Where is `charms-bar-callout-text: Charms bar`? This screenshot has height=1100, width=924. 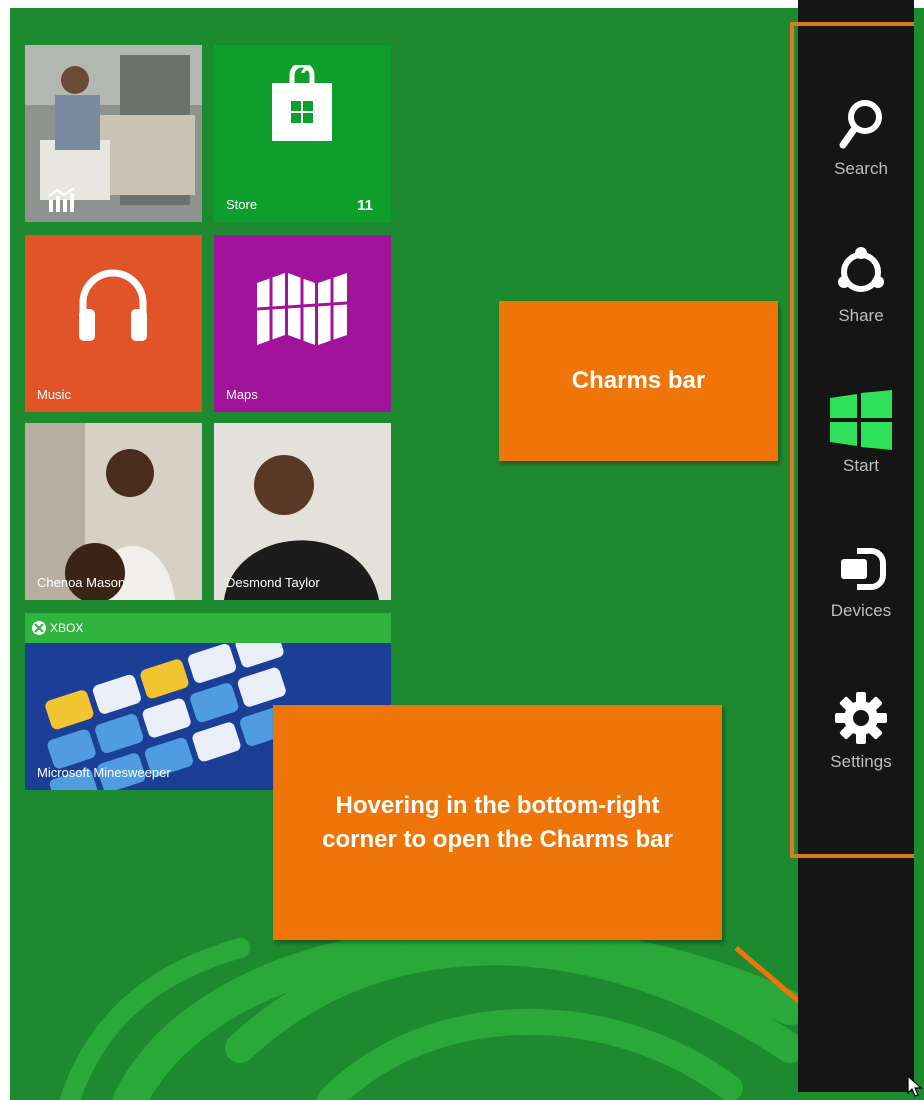 charms-bar-callout-text: Charms bar is located at coordinates (638, 380).